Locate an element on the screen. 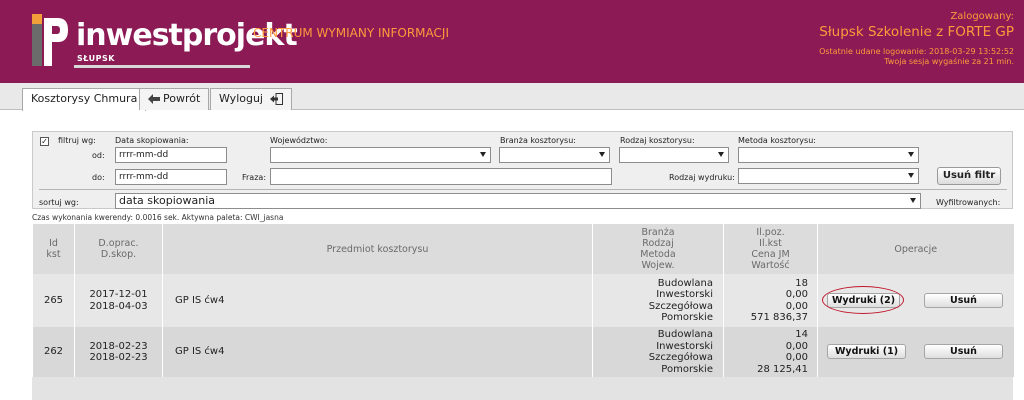 This screenshot has height=400, width=1024. cell-values: 14 0,00 0,00 28 125,41 is located at coordinates (770, 352).